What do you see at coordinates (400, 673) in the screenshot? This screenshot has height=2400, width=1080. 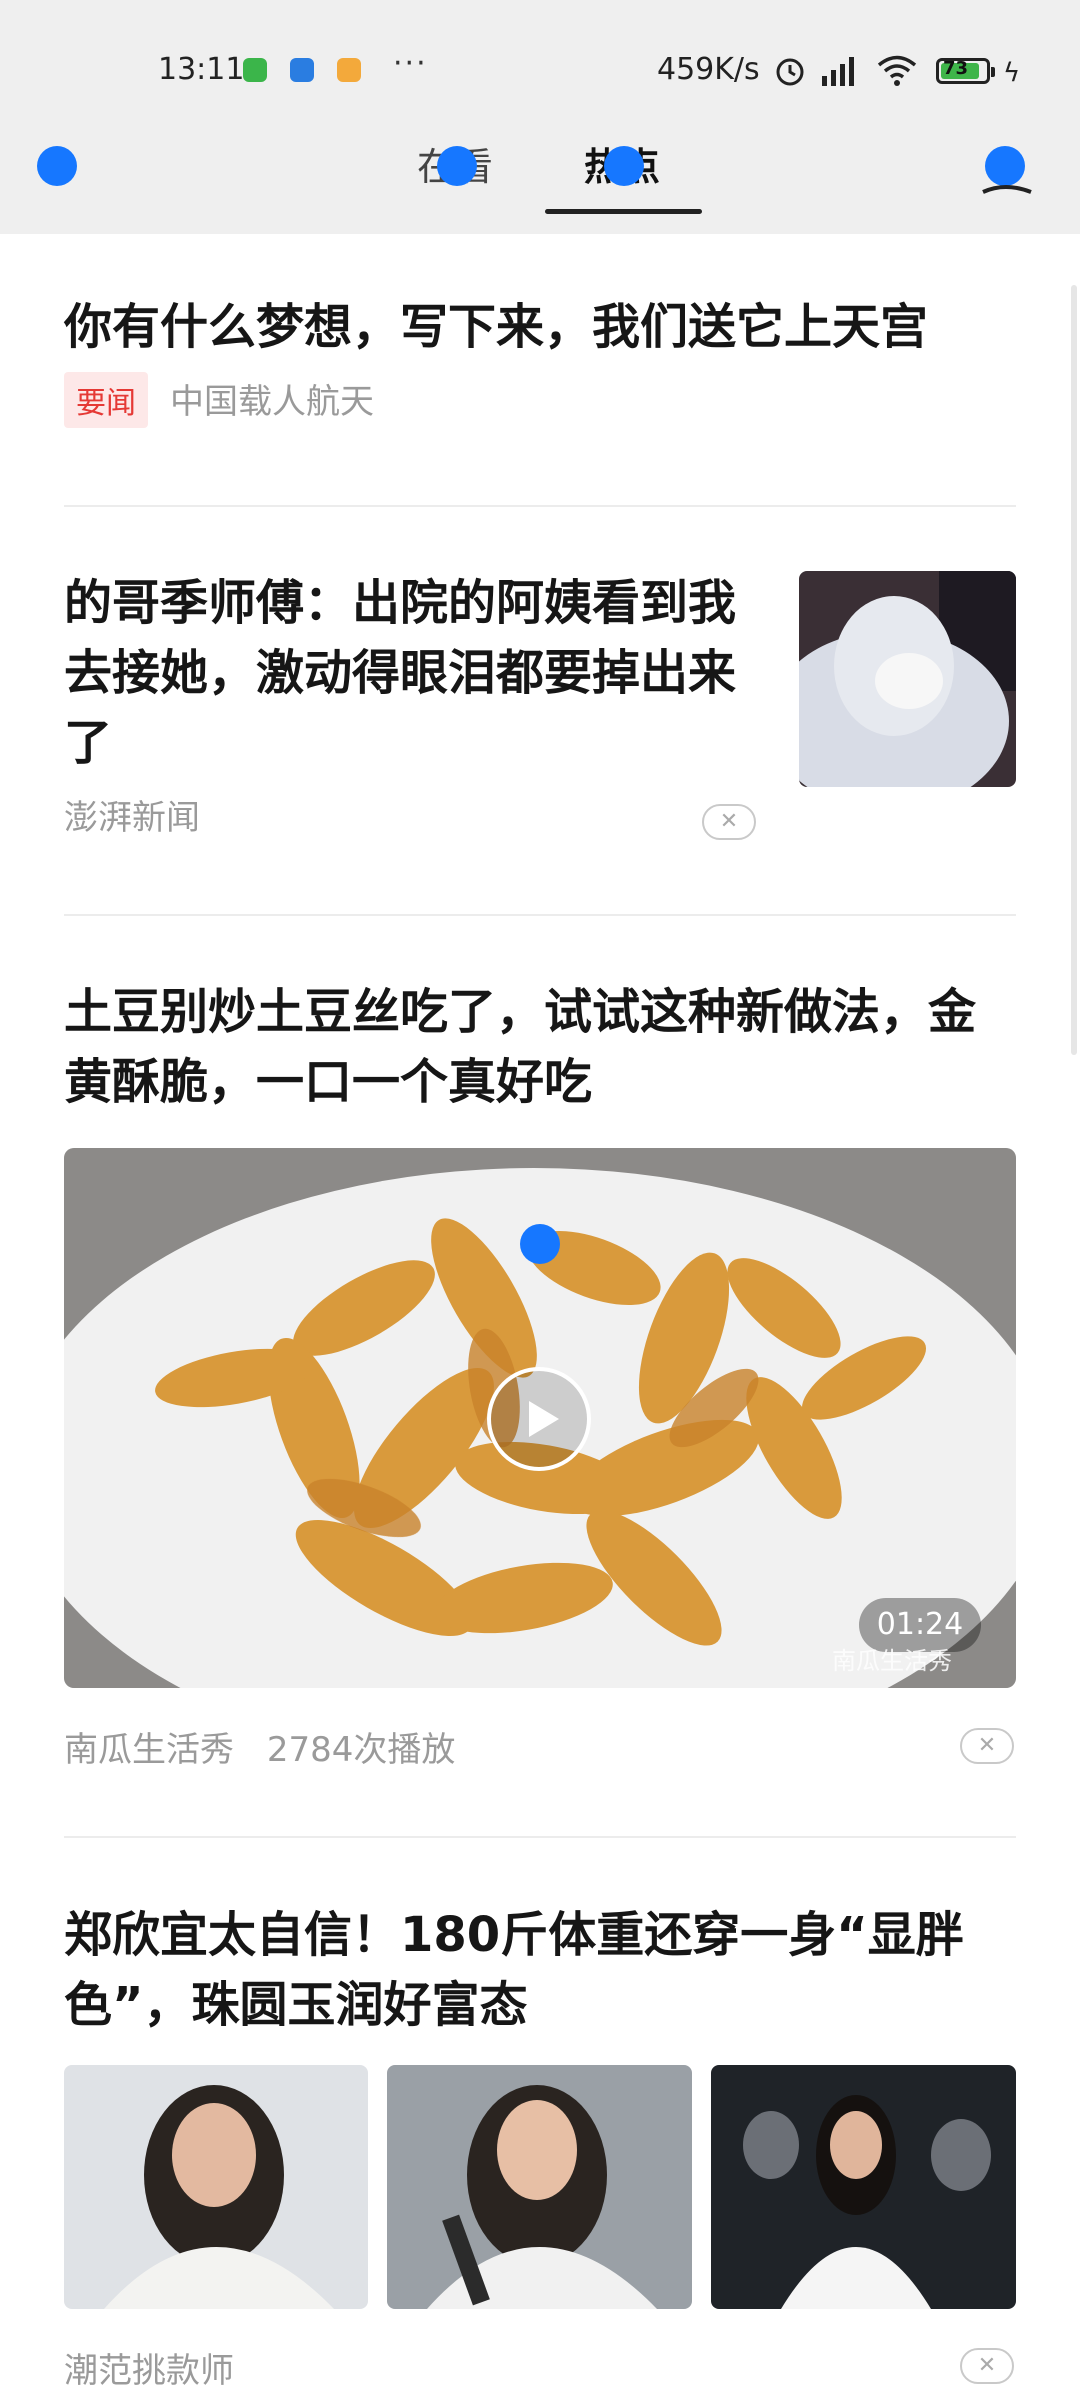 I see `news-title: 的哥季师傅：出院的阿姨看到我去接她，激动得眼泪都要掉出来了` at bounding box center [400, 673].